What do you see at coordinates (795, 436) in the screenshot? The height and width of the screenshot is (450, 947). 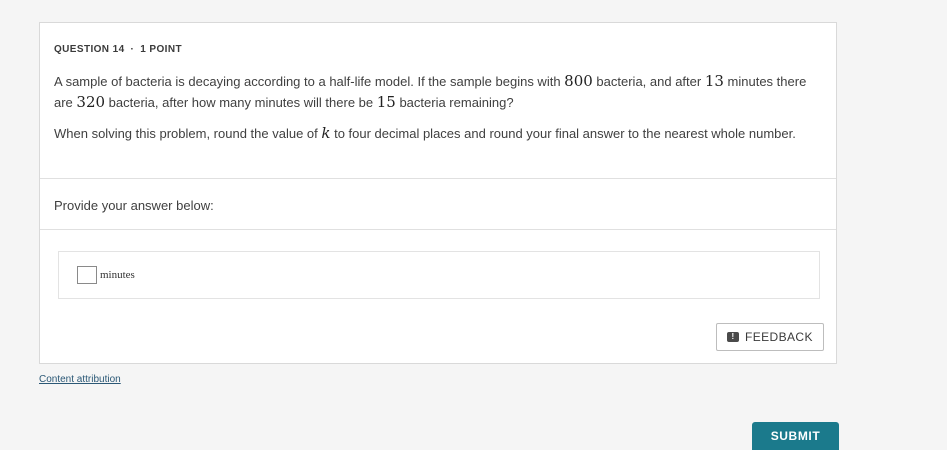 I see `submit-button: SUBMIT` at bounding box center [795, 436].